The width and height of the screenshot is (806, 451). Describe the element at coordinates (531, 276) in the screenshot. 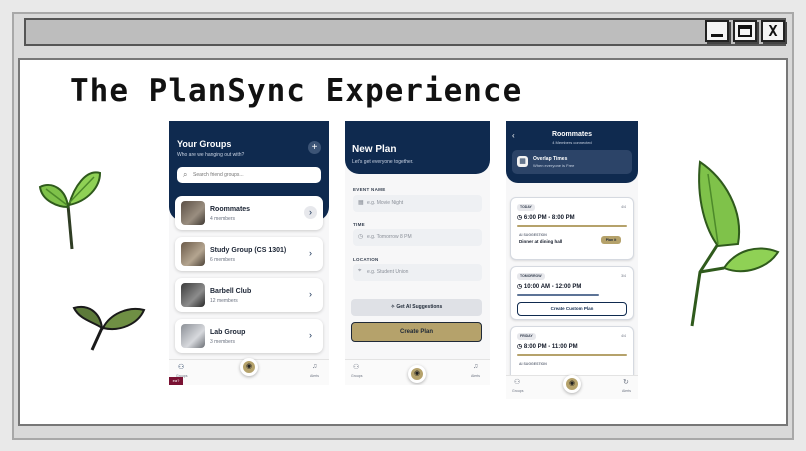

I see `slot-day: TOMORROW` at that location.